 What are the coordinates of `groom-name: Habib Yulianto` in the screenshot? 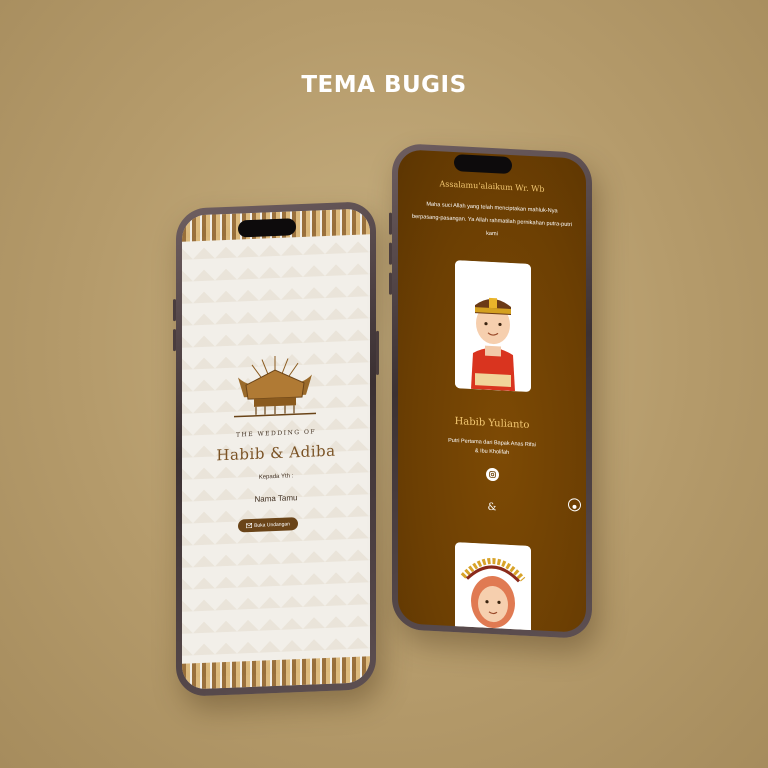 It's located at (492, 423).